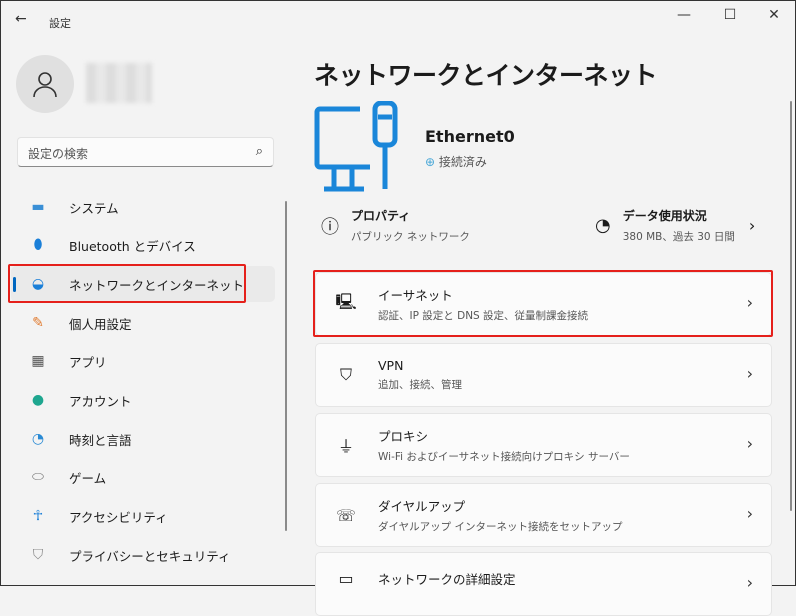 The image size is (796, 616). Describe the element at coordinates (38, 361) in the screenshot. I see `apps-icon: ▦` at that location.